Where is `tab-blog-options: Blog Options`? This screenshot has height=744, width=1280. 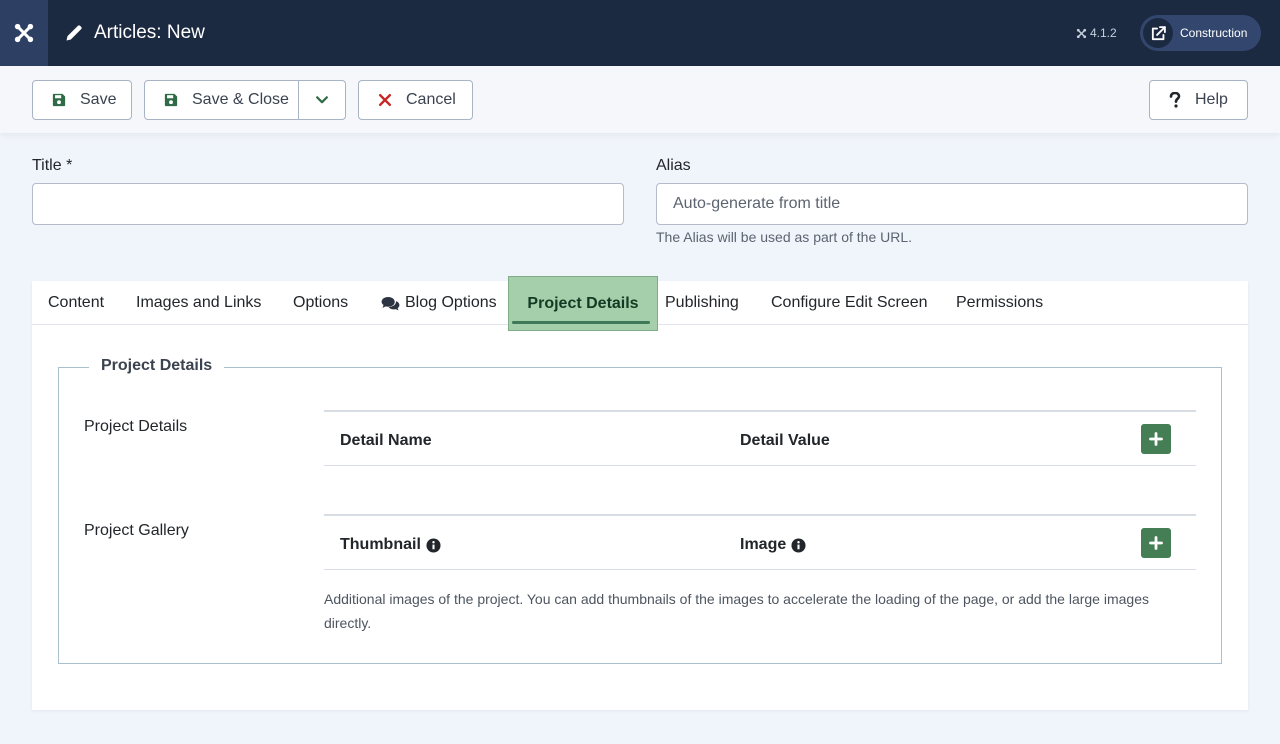 tab-blog-options: Blog Options is located at coordinates (439, 303).